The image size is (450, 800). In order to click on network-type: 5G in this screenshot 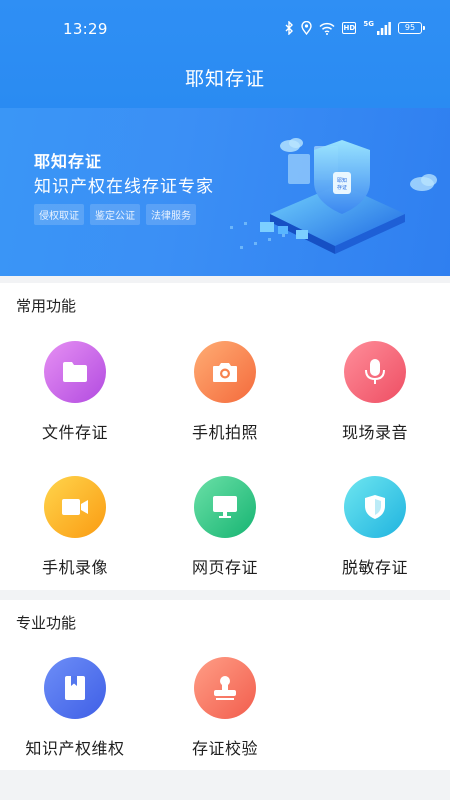, I will do `click(368, 23)`.